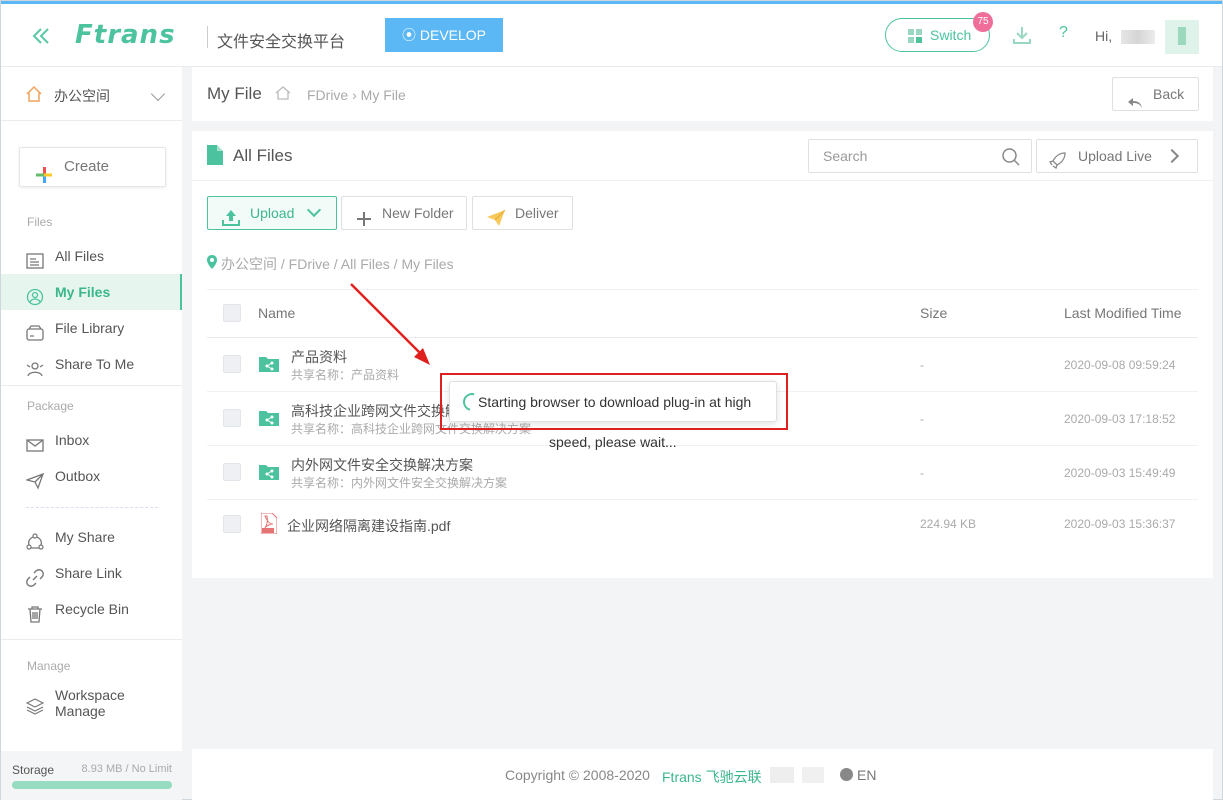  What do you see at coordinates (91, 537) in the screenshot?
I see `sidebar-item-my-share: My Share` at bounding box center [91, 537].